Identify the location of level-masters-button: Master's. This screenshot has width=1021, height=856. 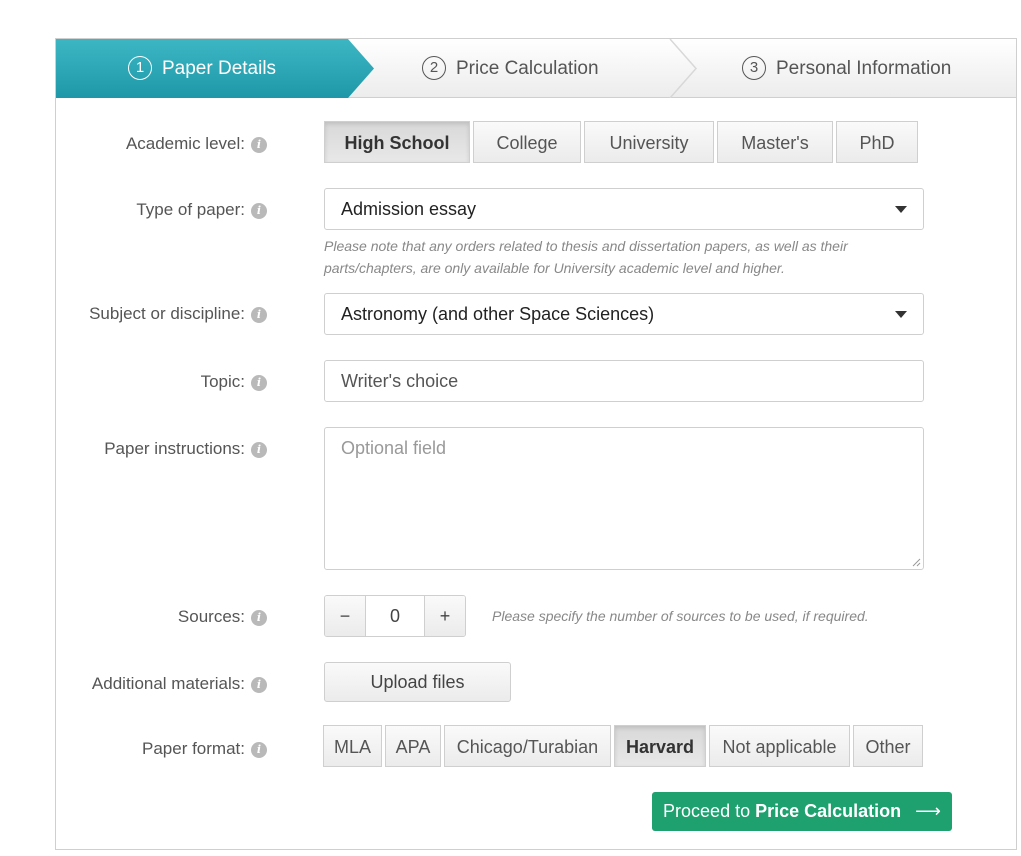
(775, 142).